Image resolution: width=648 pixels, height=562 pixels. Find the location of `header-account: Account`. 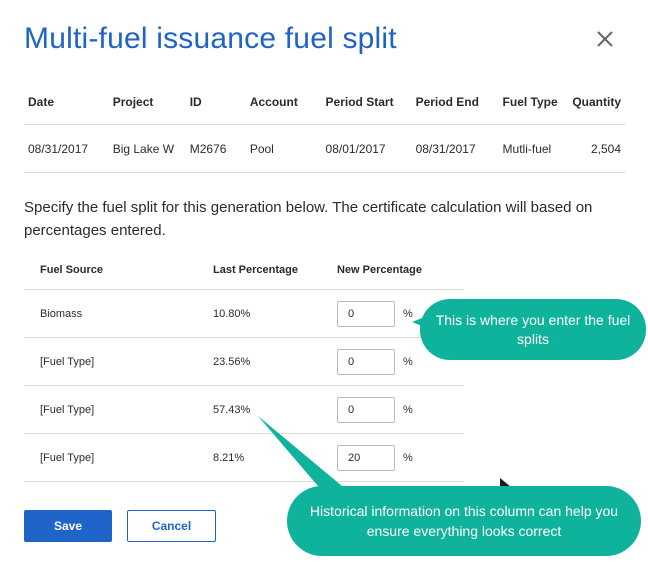

header-account: Account is located at coordinates (283, 102).